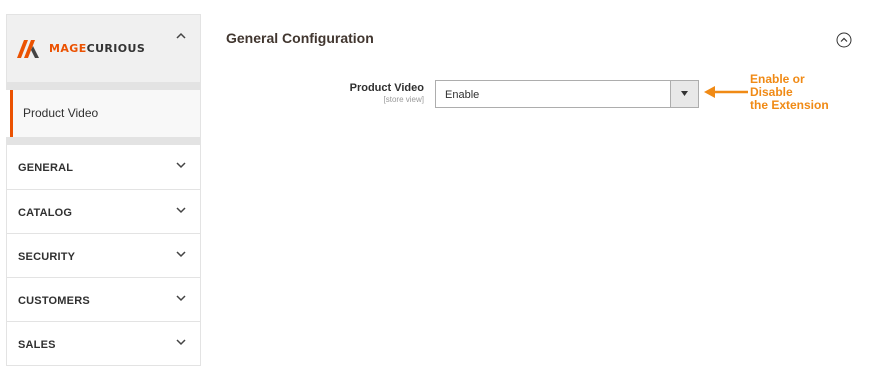  I want to click on annotation-text: Enable or Disable the Extension, so click(789, 92).